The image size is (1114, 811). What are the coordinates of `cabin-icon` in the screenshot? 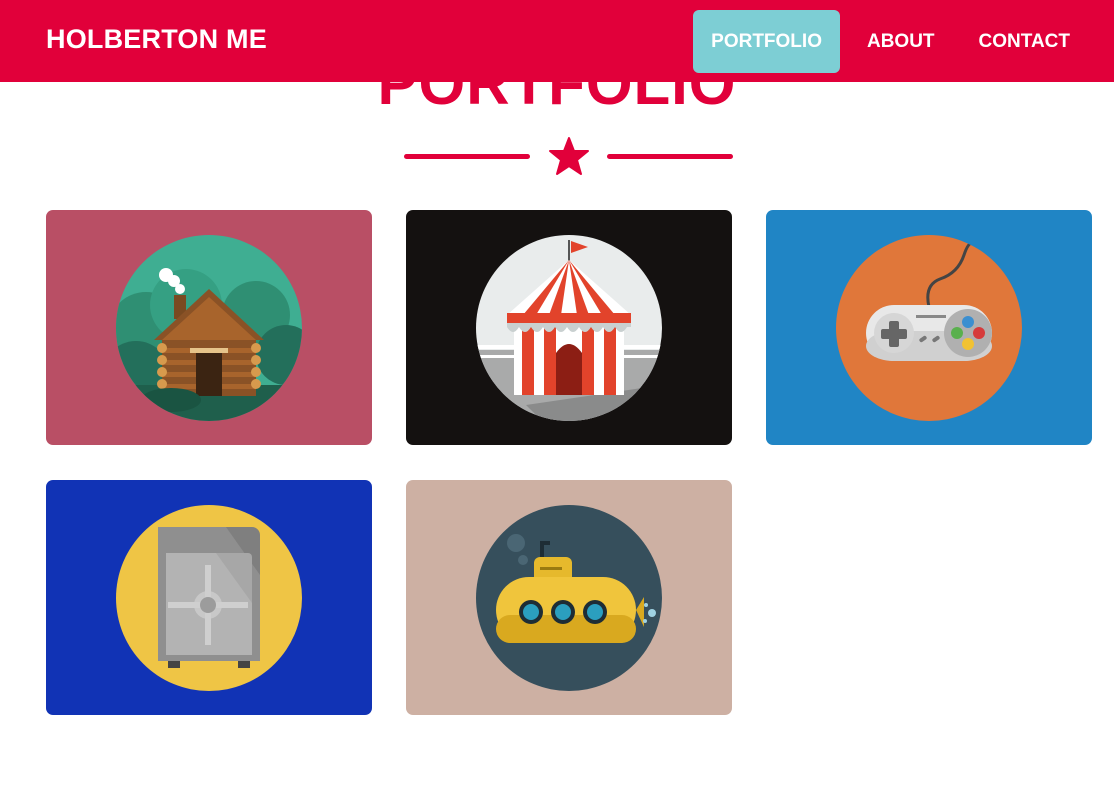 It's located at (209, 328).